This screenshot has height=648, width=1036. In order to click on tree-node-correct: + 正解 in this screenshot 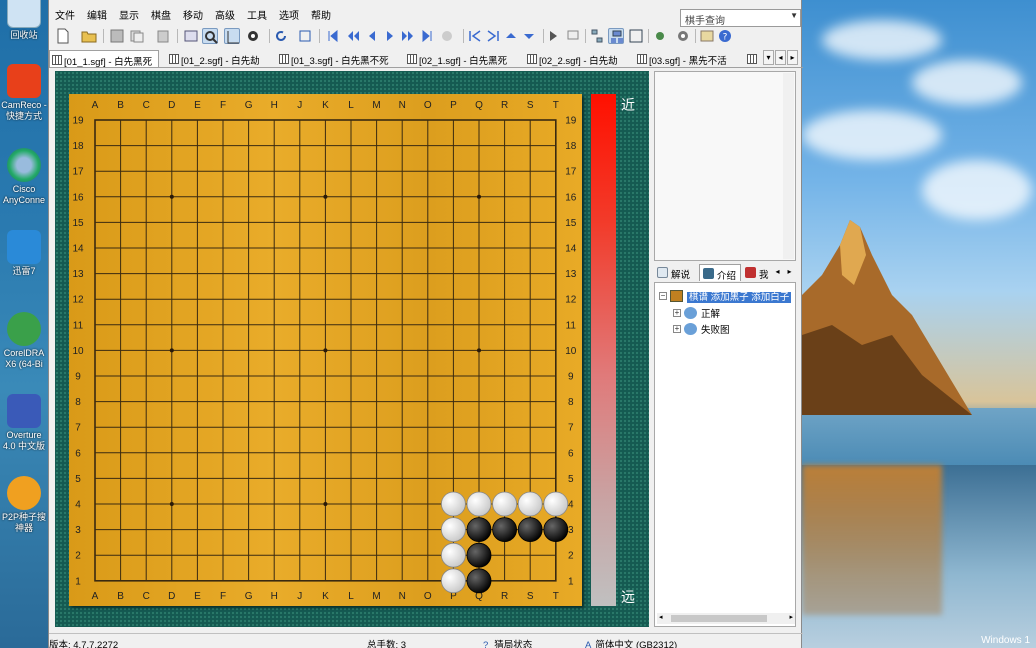, I will do `click(696, 313)`.